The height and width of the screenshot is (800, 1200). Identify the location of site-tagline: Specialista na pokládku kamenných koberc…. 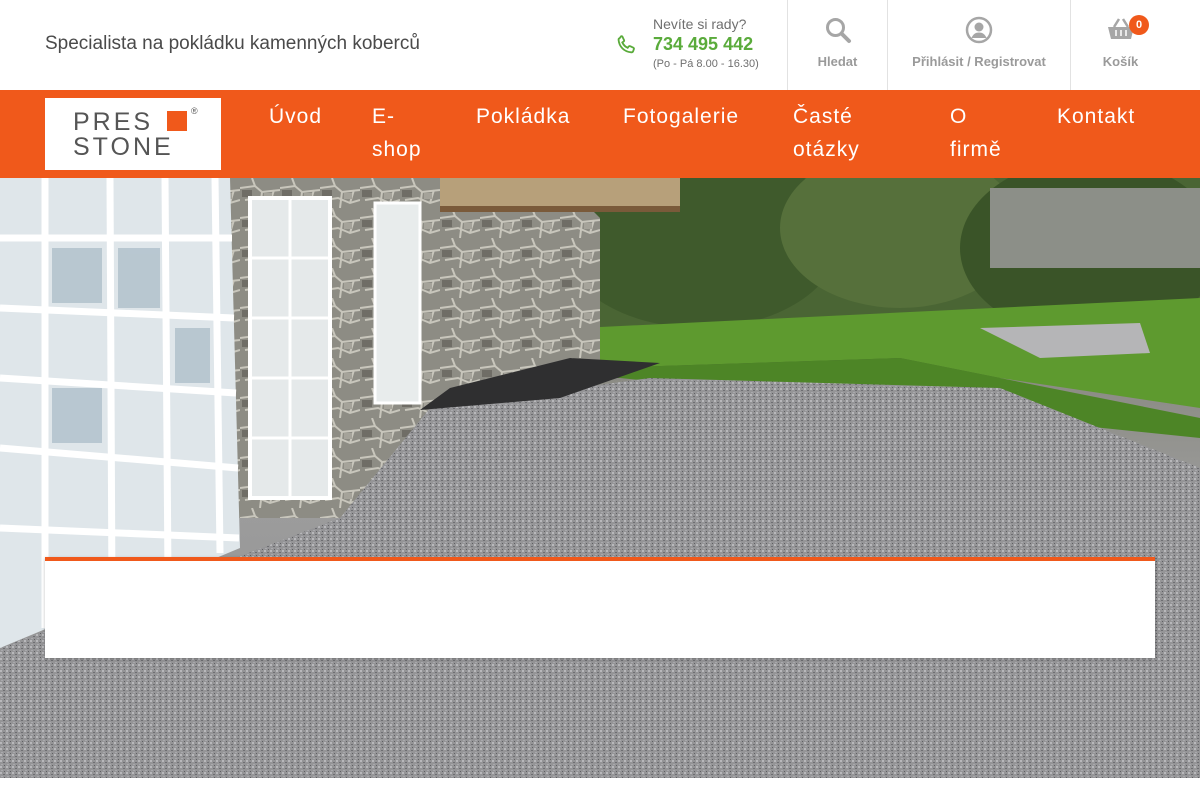
(232, 43).